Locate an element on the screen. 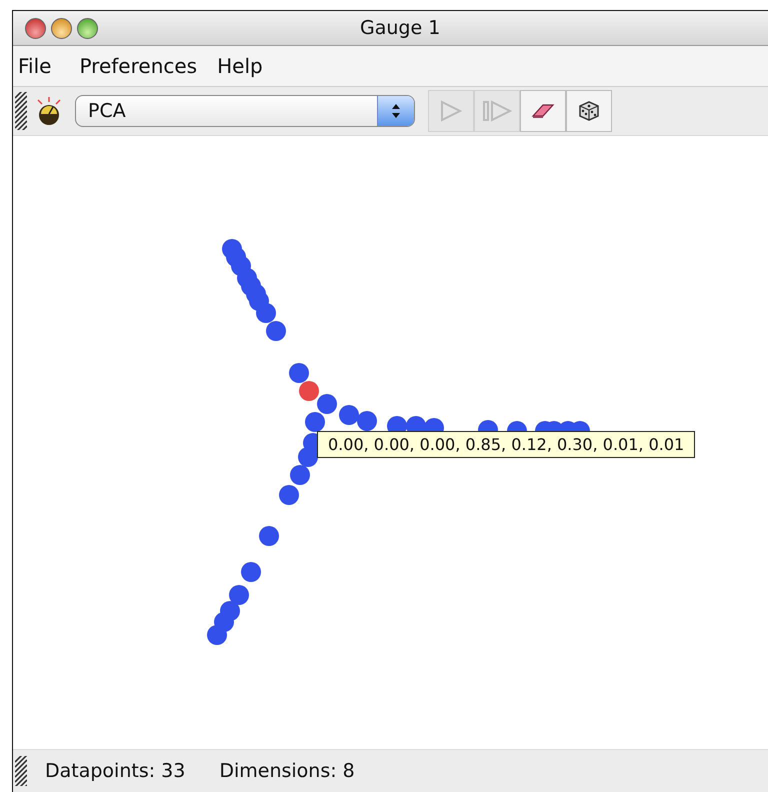 The height and width of the screenshot is (792, 768). status-text: Datapoints: 33 is located at coordinates (115, 771).